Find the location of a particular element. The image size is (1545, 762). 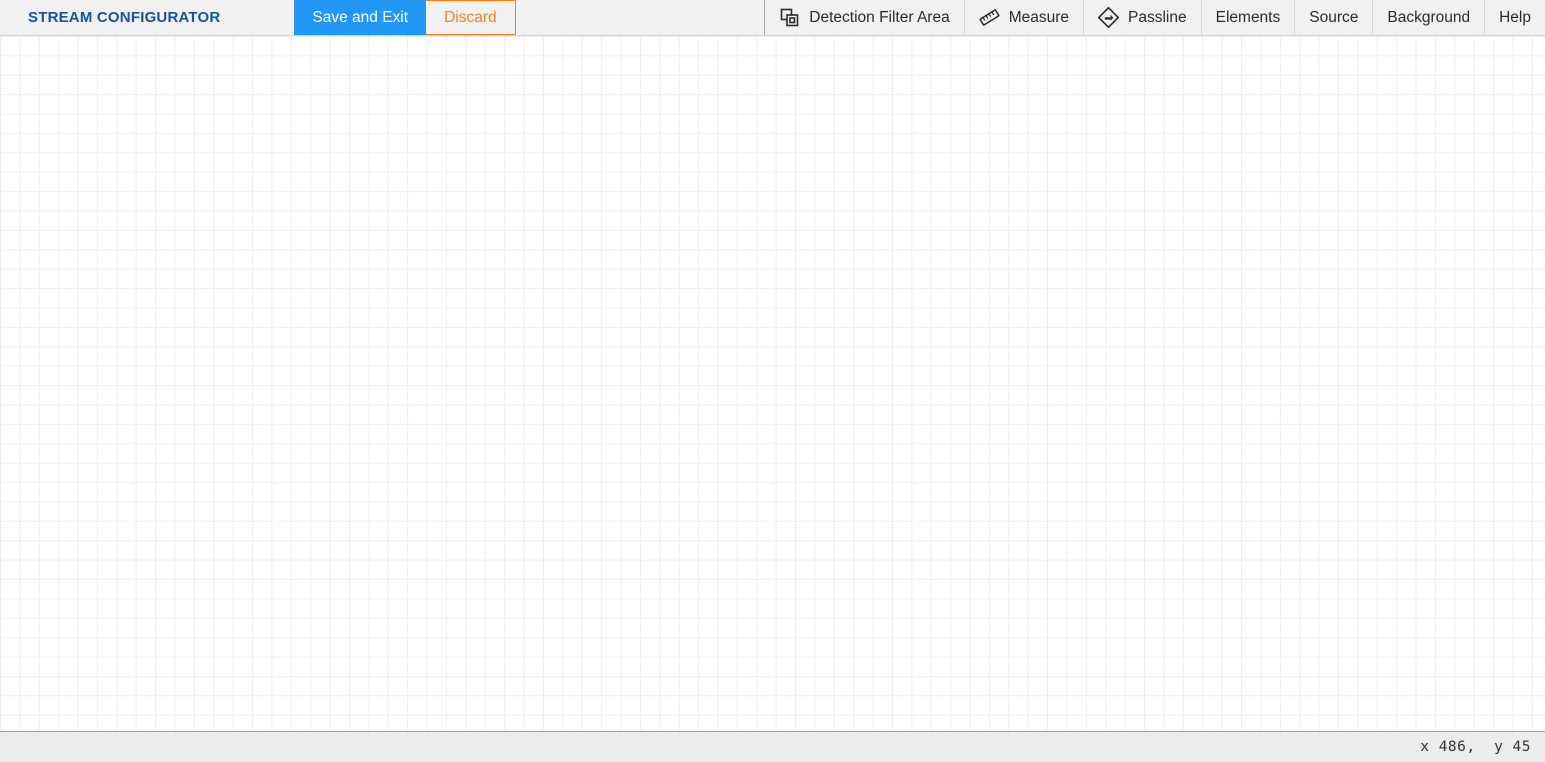

menu-item-source: Source is located at coordinates (1333, 17).